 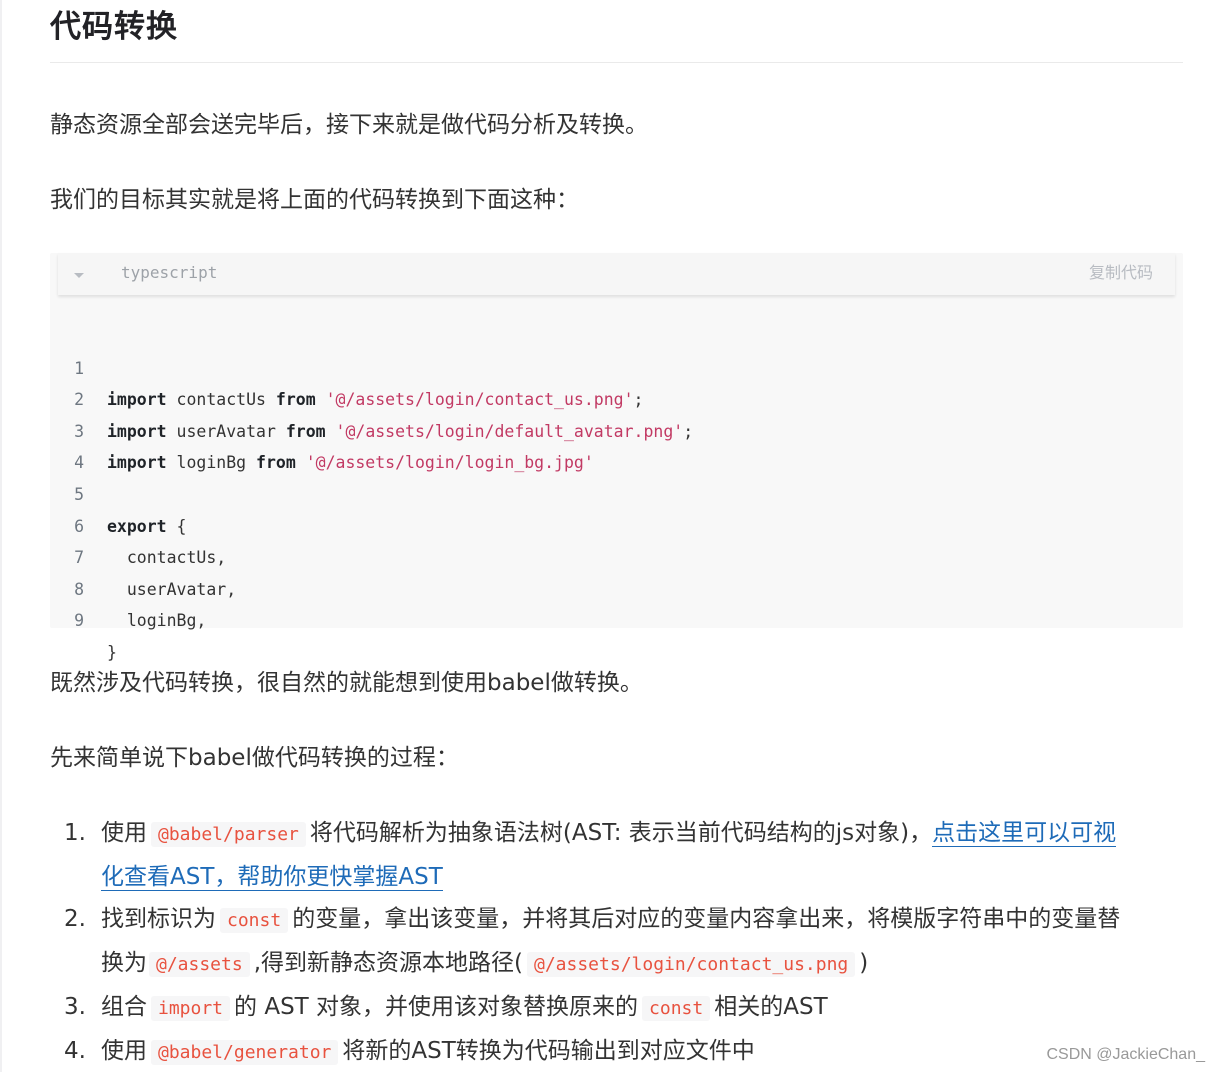 What do you see at coordinates (1125, 1054) in the screenshot?
I see `csdn-watermark: CSDN @JackieChan_` at bounding box center [1125, 1054].